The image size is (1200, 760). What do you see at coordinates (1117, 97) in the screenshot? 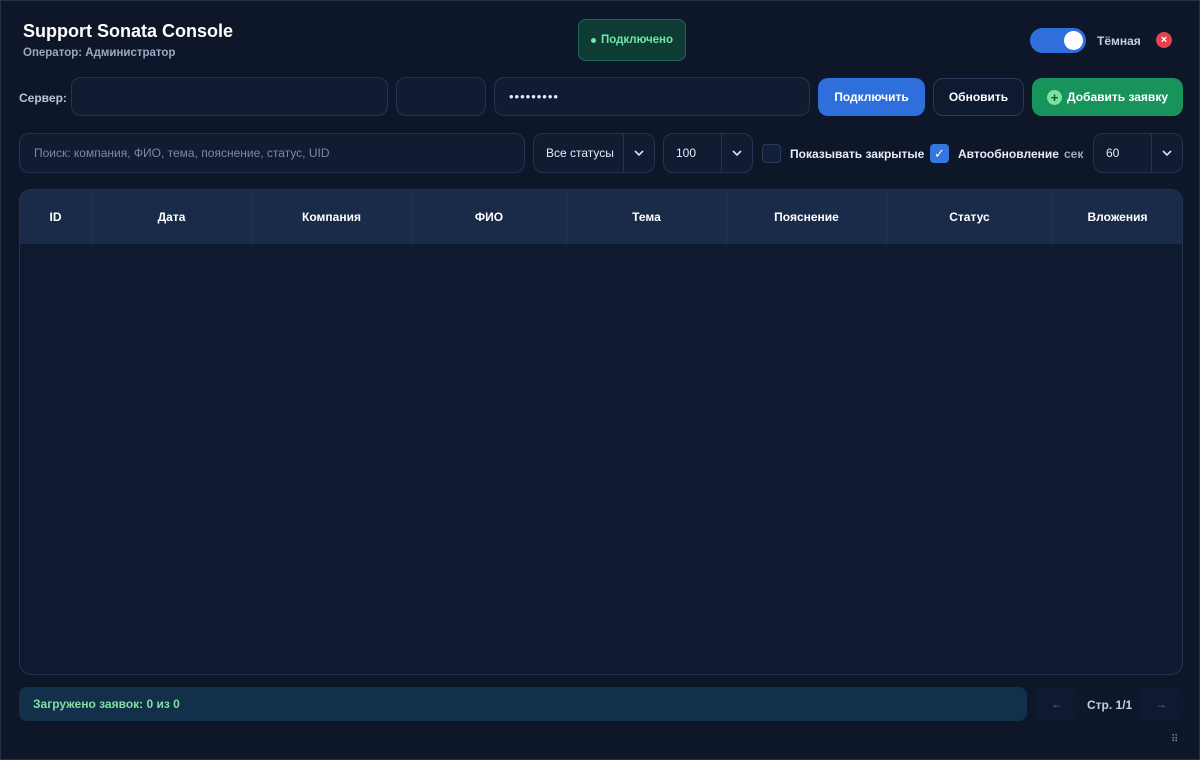
I see `add-ticket-label: Добавить заявку` at bounding box center [1117, 97].